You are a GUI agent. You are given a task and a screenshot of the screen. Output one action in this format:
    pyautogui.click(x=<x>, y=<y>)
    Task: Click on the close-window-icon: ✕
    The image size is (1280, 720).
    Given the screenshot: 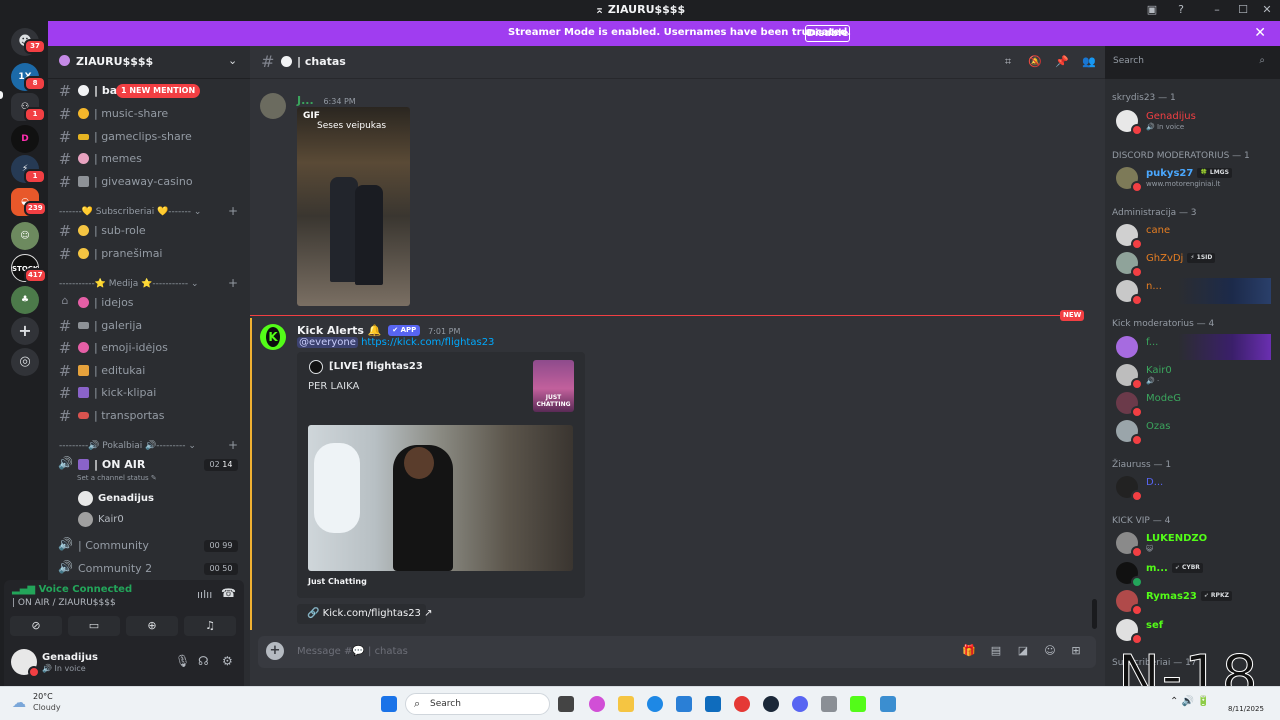 What is the action you would take?
    pyautogui.click(x=1267, y=10)
    